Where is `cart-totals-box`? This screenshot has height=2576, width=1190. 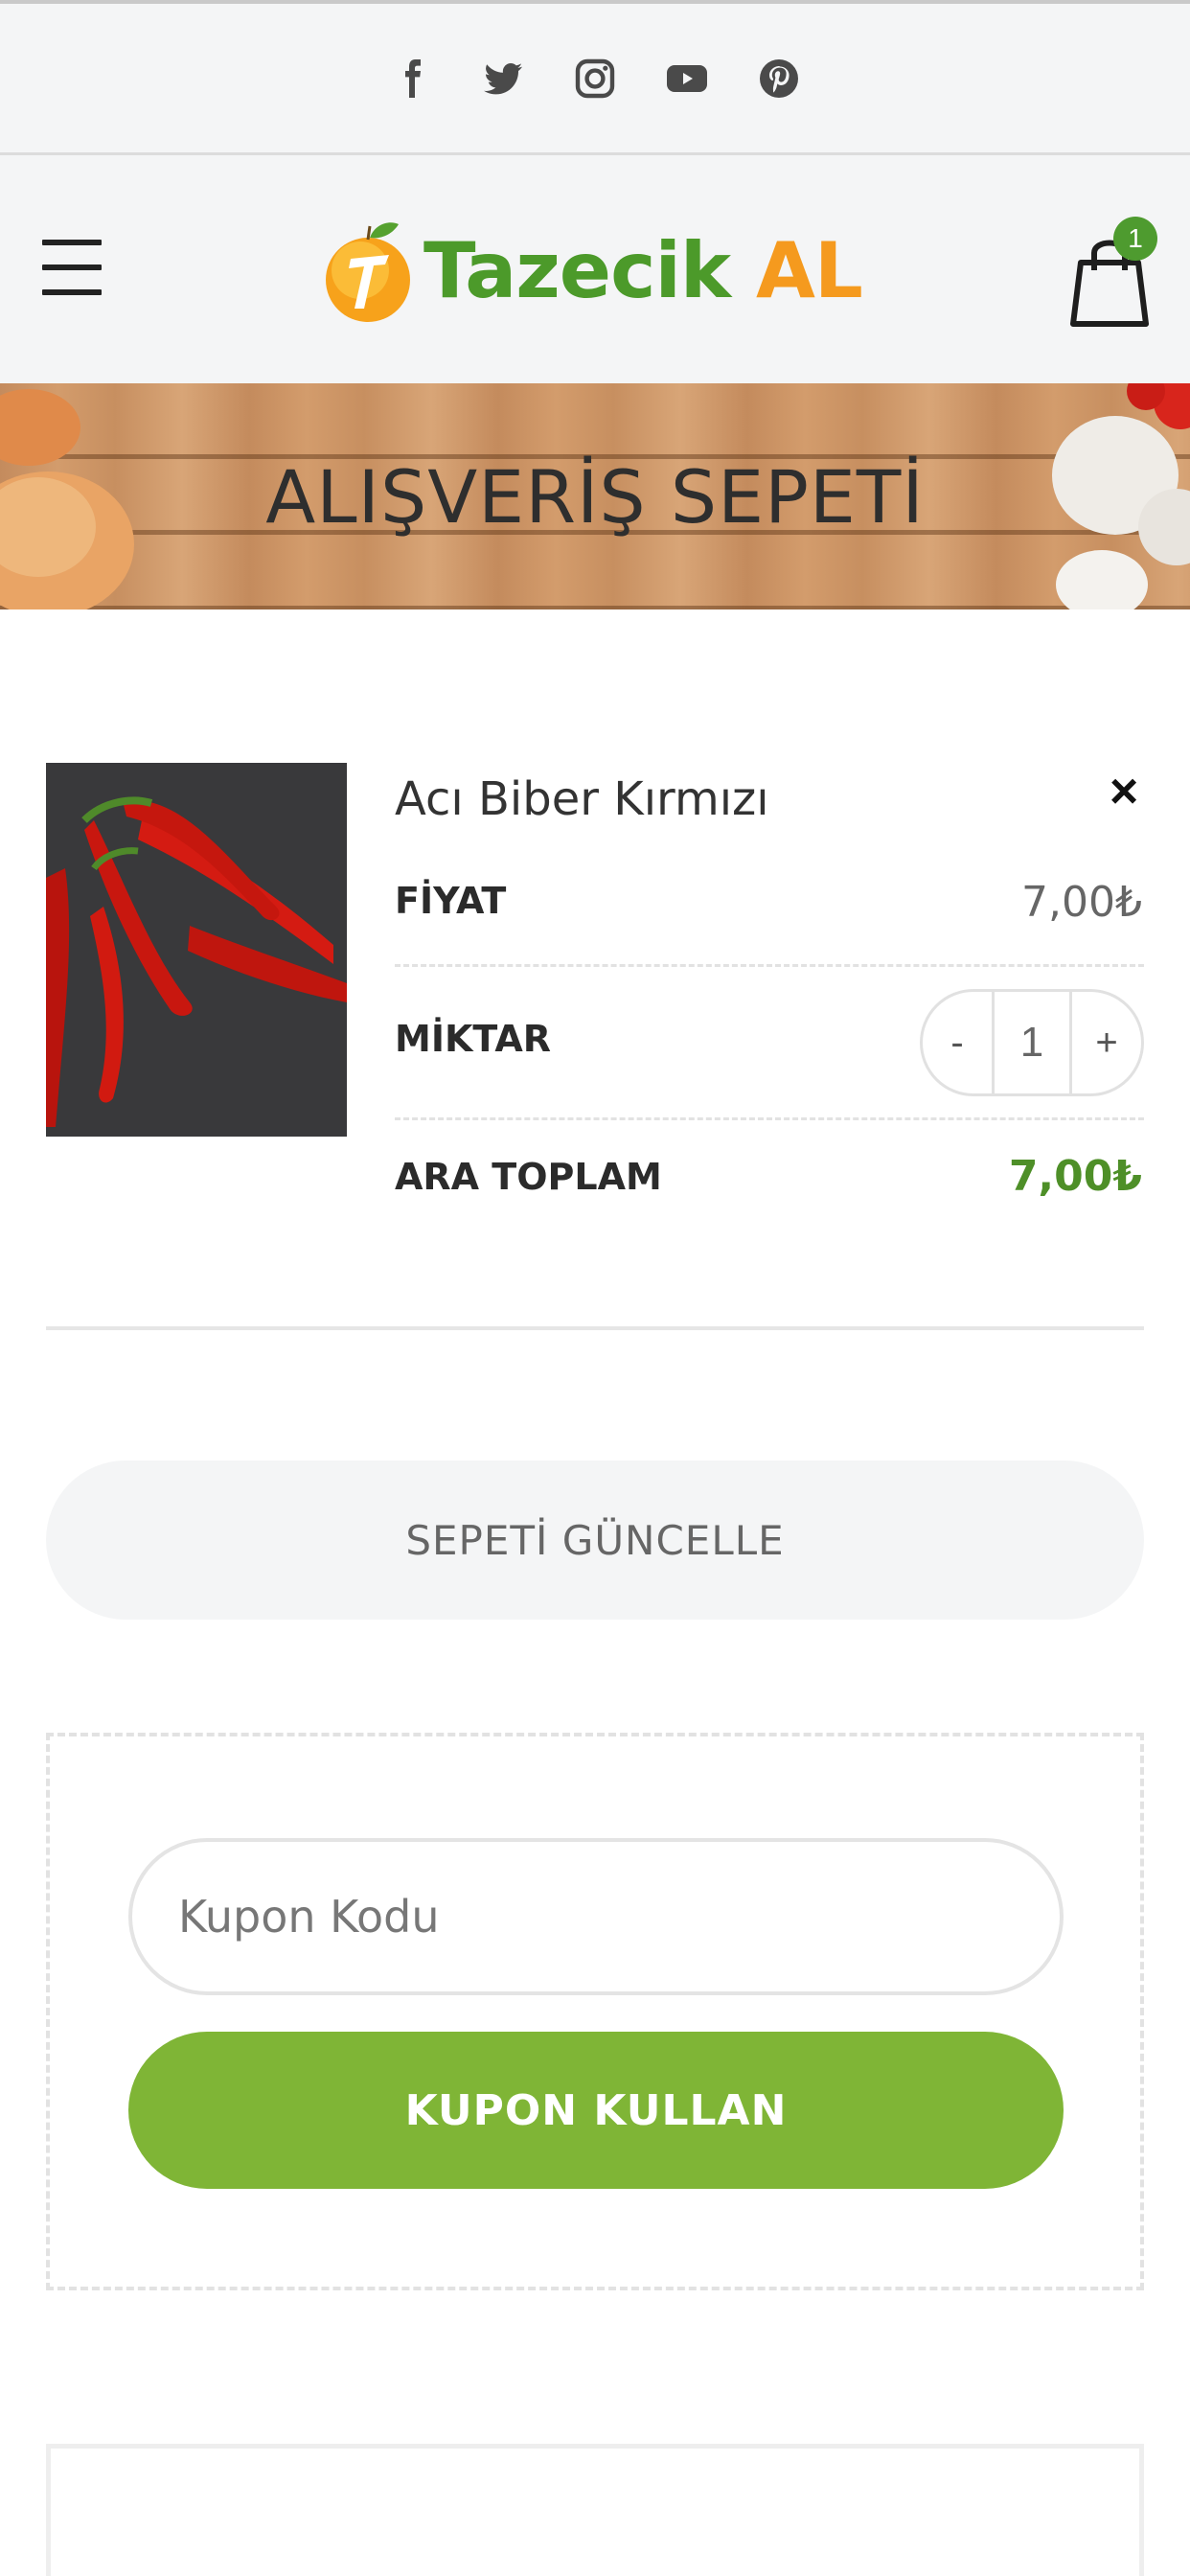
cart-totals-box is located at coordinates (595, 2510).